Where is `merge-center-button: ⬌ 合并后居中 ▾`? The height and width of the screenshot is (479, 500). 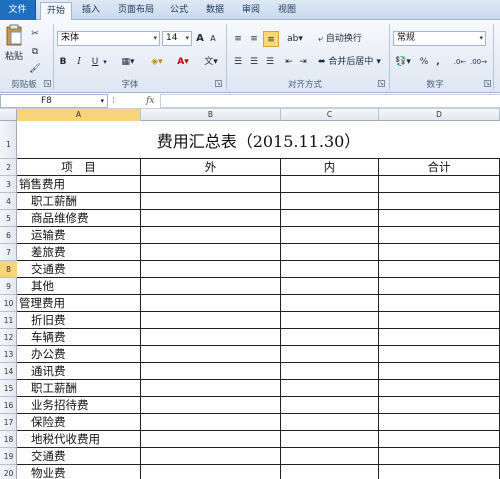
merge-center-button: ⬌ 合并后居中 ▾ is located at coordinates (352, 62).